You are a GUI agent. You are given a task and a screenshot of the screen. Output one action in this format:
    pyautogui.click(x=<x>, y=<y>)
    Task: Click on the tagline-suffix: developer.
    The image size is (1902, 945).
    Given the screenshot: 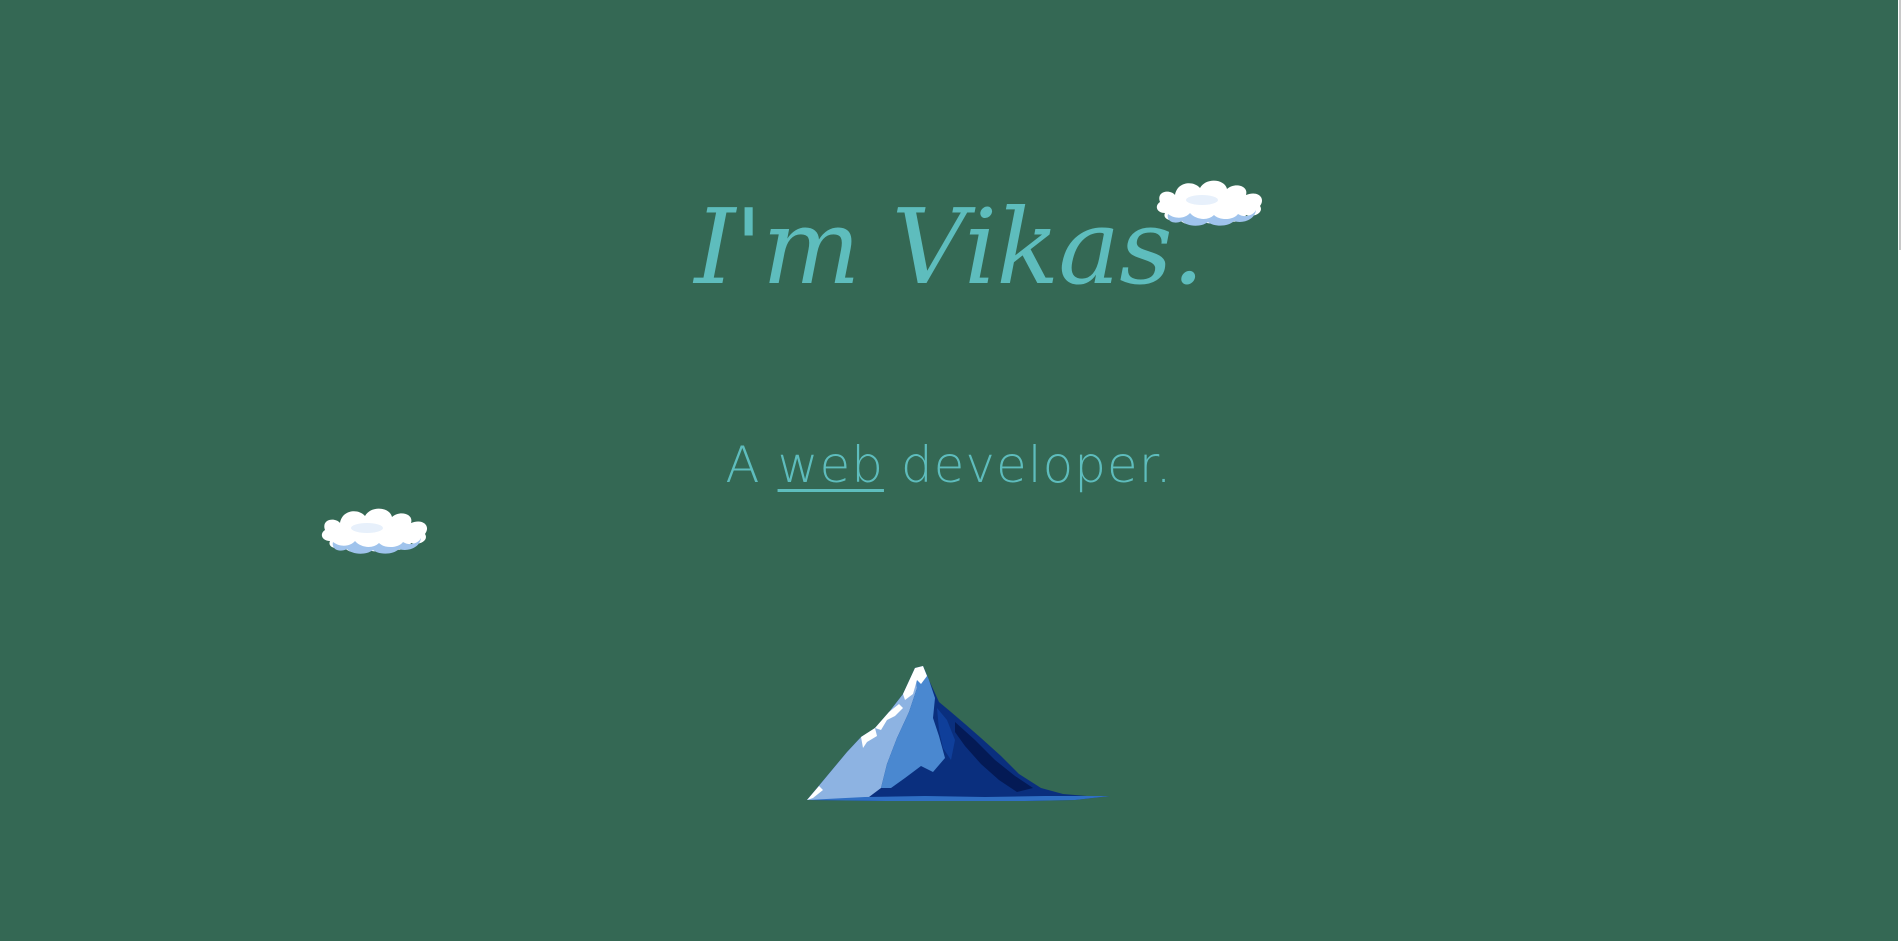 What is the action you would take?
    pyautogui.click(x=1036, y=465)
    